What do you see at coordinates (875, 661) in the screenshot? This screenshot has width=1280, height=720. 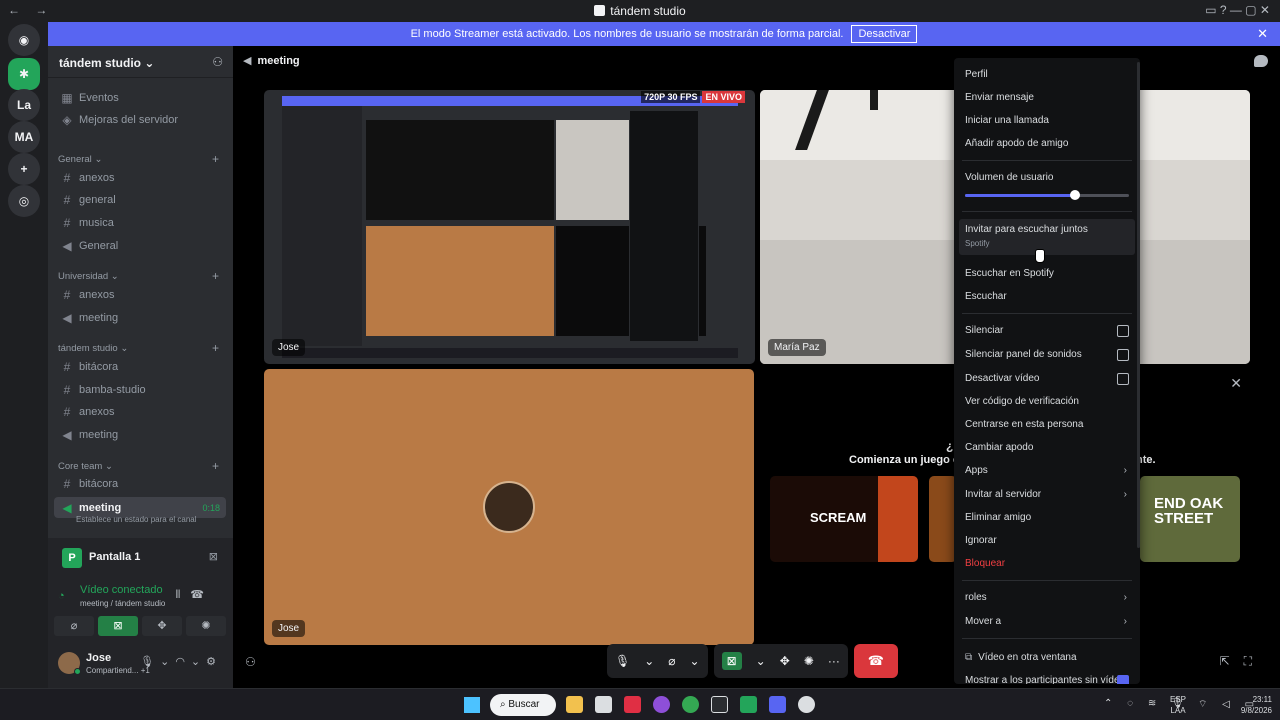 I see `disconnect-button: ☎` at bounding box center [875, 661].